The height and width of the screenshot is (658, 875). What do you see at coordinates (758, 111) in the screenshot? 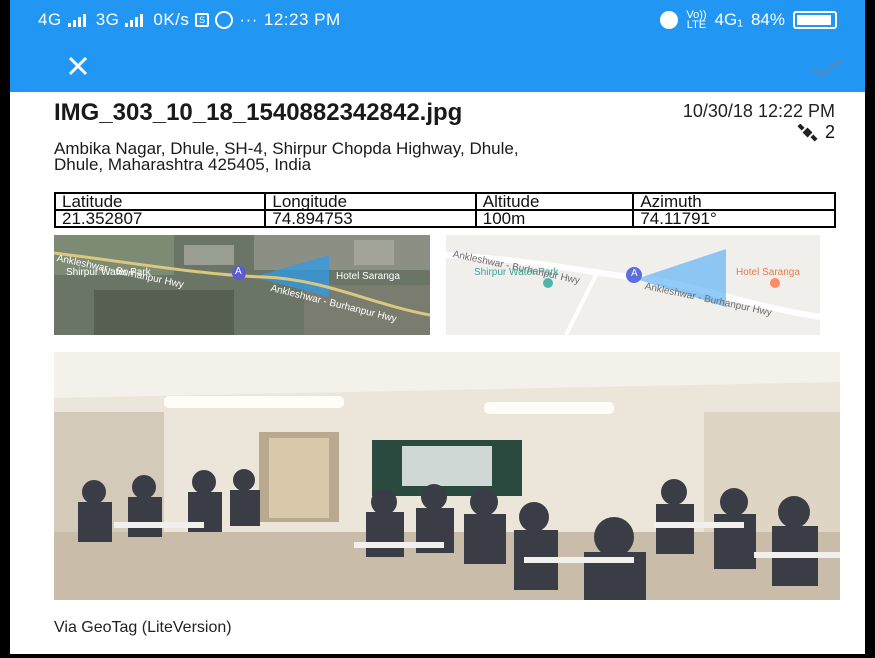
I see `photo-datetime: 10/30/18 12:22 PM` at bounding box center [758, 111].